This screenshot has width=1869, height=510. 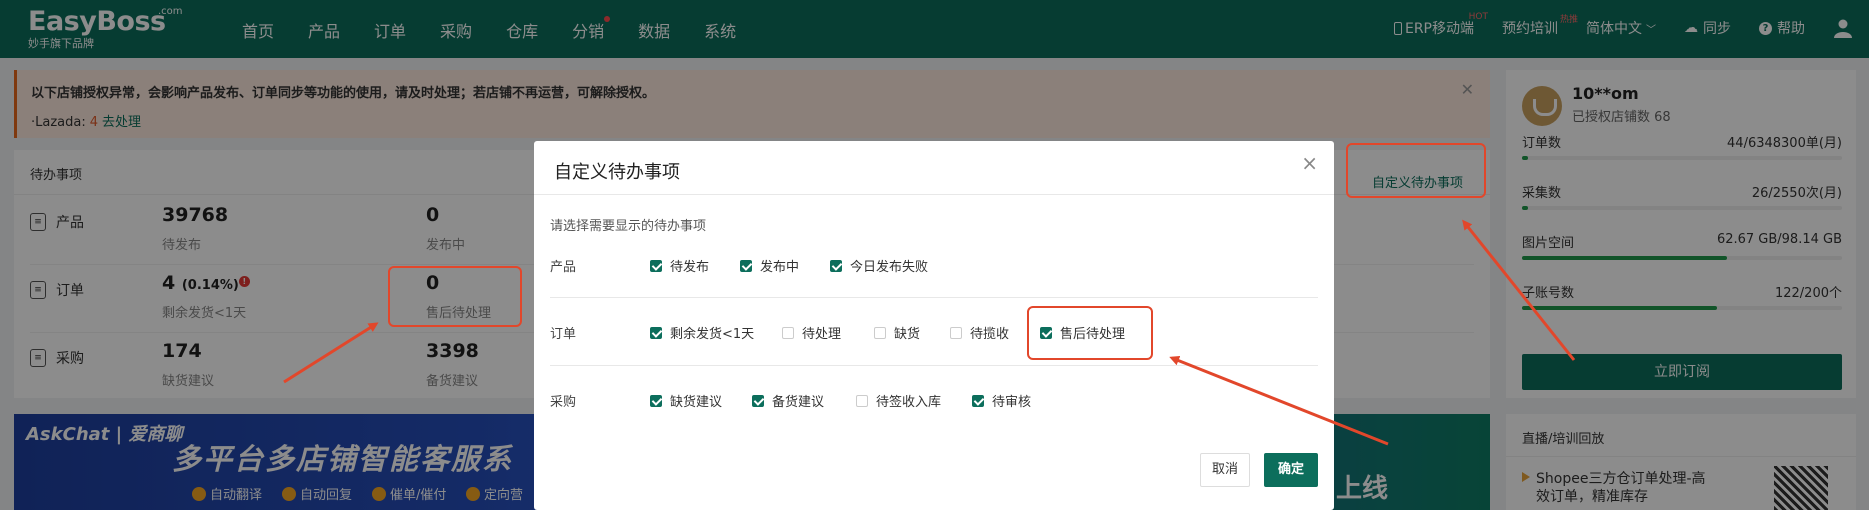 What do you see at coordinates (617, 172) in the screenshot?
I see `dialog-title: 自定义待办事项` at bounding box center [617, 172].